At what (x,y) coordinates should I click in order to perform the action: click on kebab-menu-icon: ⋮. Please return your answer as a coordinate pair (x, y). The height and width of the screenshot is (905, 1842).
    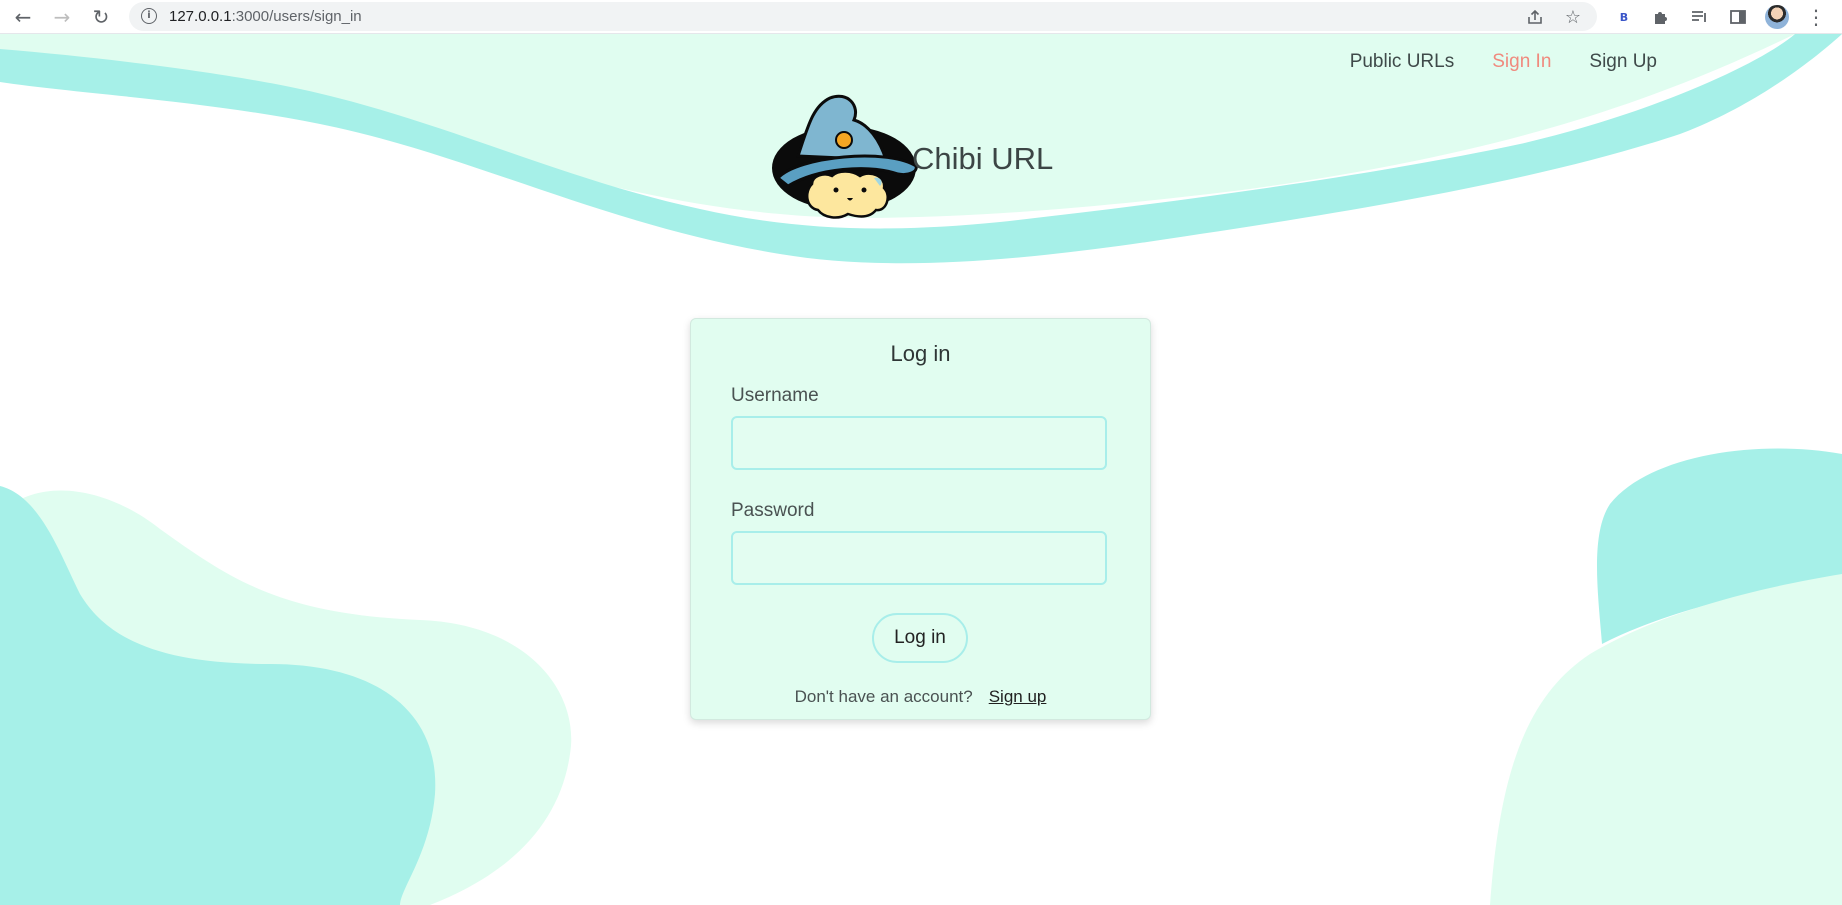
    Looking at the image, I should click on (1816, 17).